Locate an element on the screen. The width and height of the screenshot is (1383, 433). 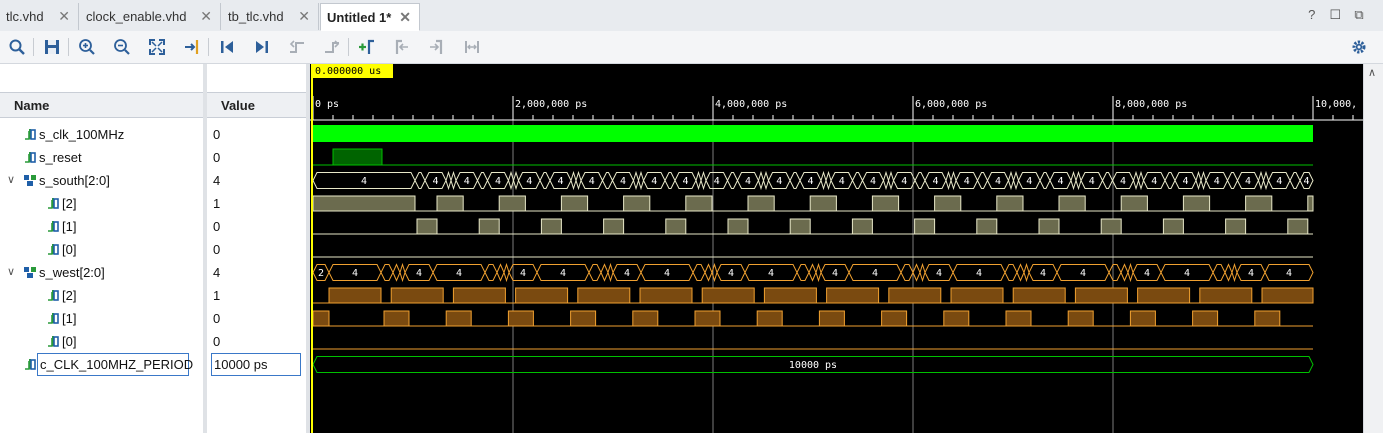
clock-waveform is located at coordinates (813, 133).